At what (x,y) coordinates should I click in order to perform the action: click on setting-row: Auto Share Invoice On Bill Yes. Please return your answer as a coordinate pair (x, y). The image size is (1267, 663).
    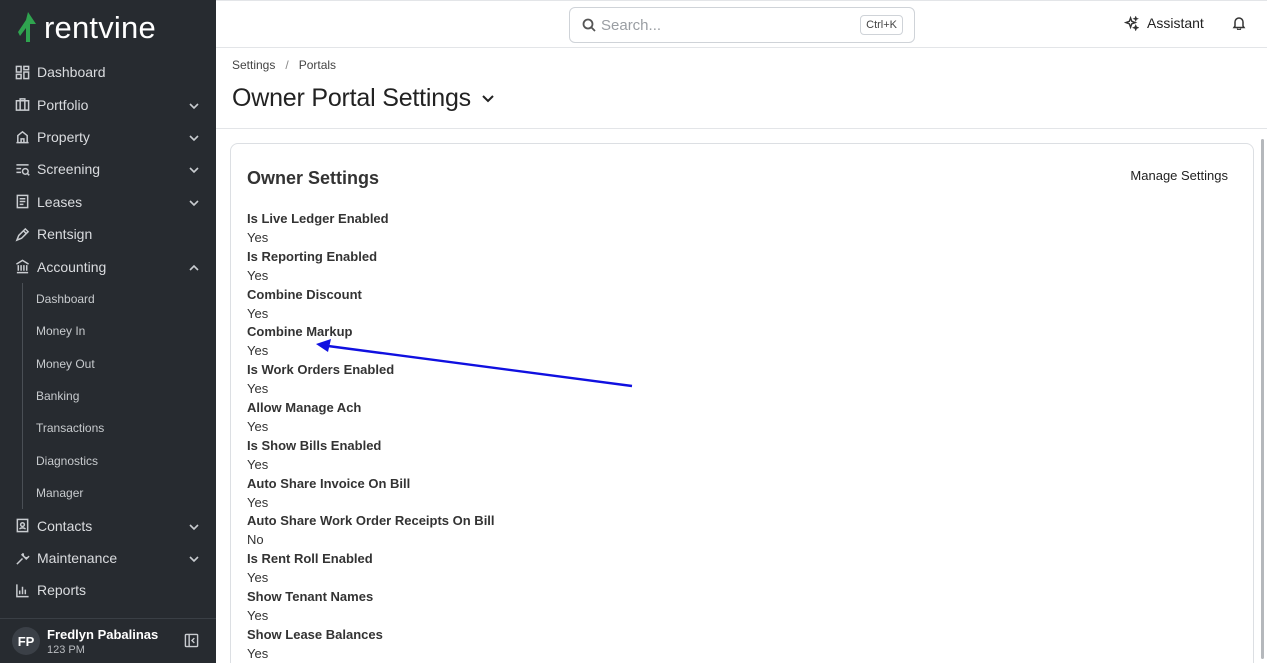
    Looking at the image, I should click on (371, 494).